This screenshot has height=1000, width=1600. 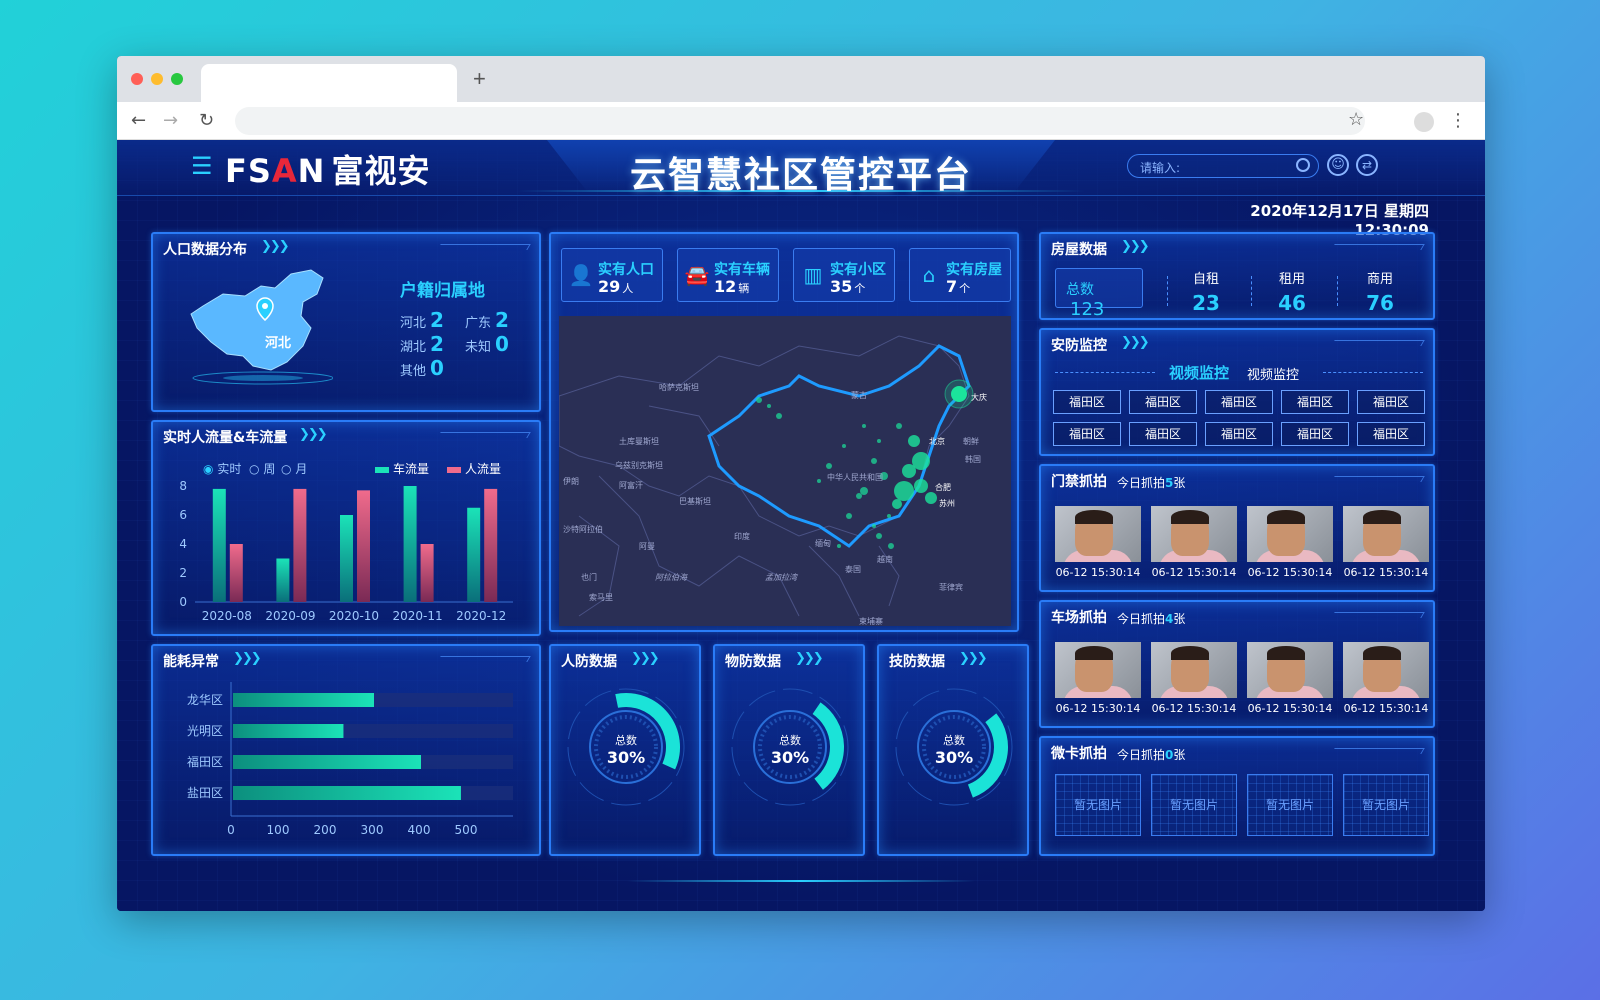 What do you see at coordinates (413, 347) in the screenshot?
I see `huji-label: 湖北` at bounding box center [413, 347].